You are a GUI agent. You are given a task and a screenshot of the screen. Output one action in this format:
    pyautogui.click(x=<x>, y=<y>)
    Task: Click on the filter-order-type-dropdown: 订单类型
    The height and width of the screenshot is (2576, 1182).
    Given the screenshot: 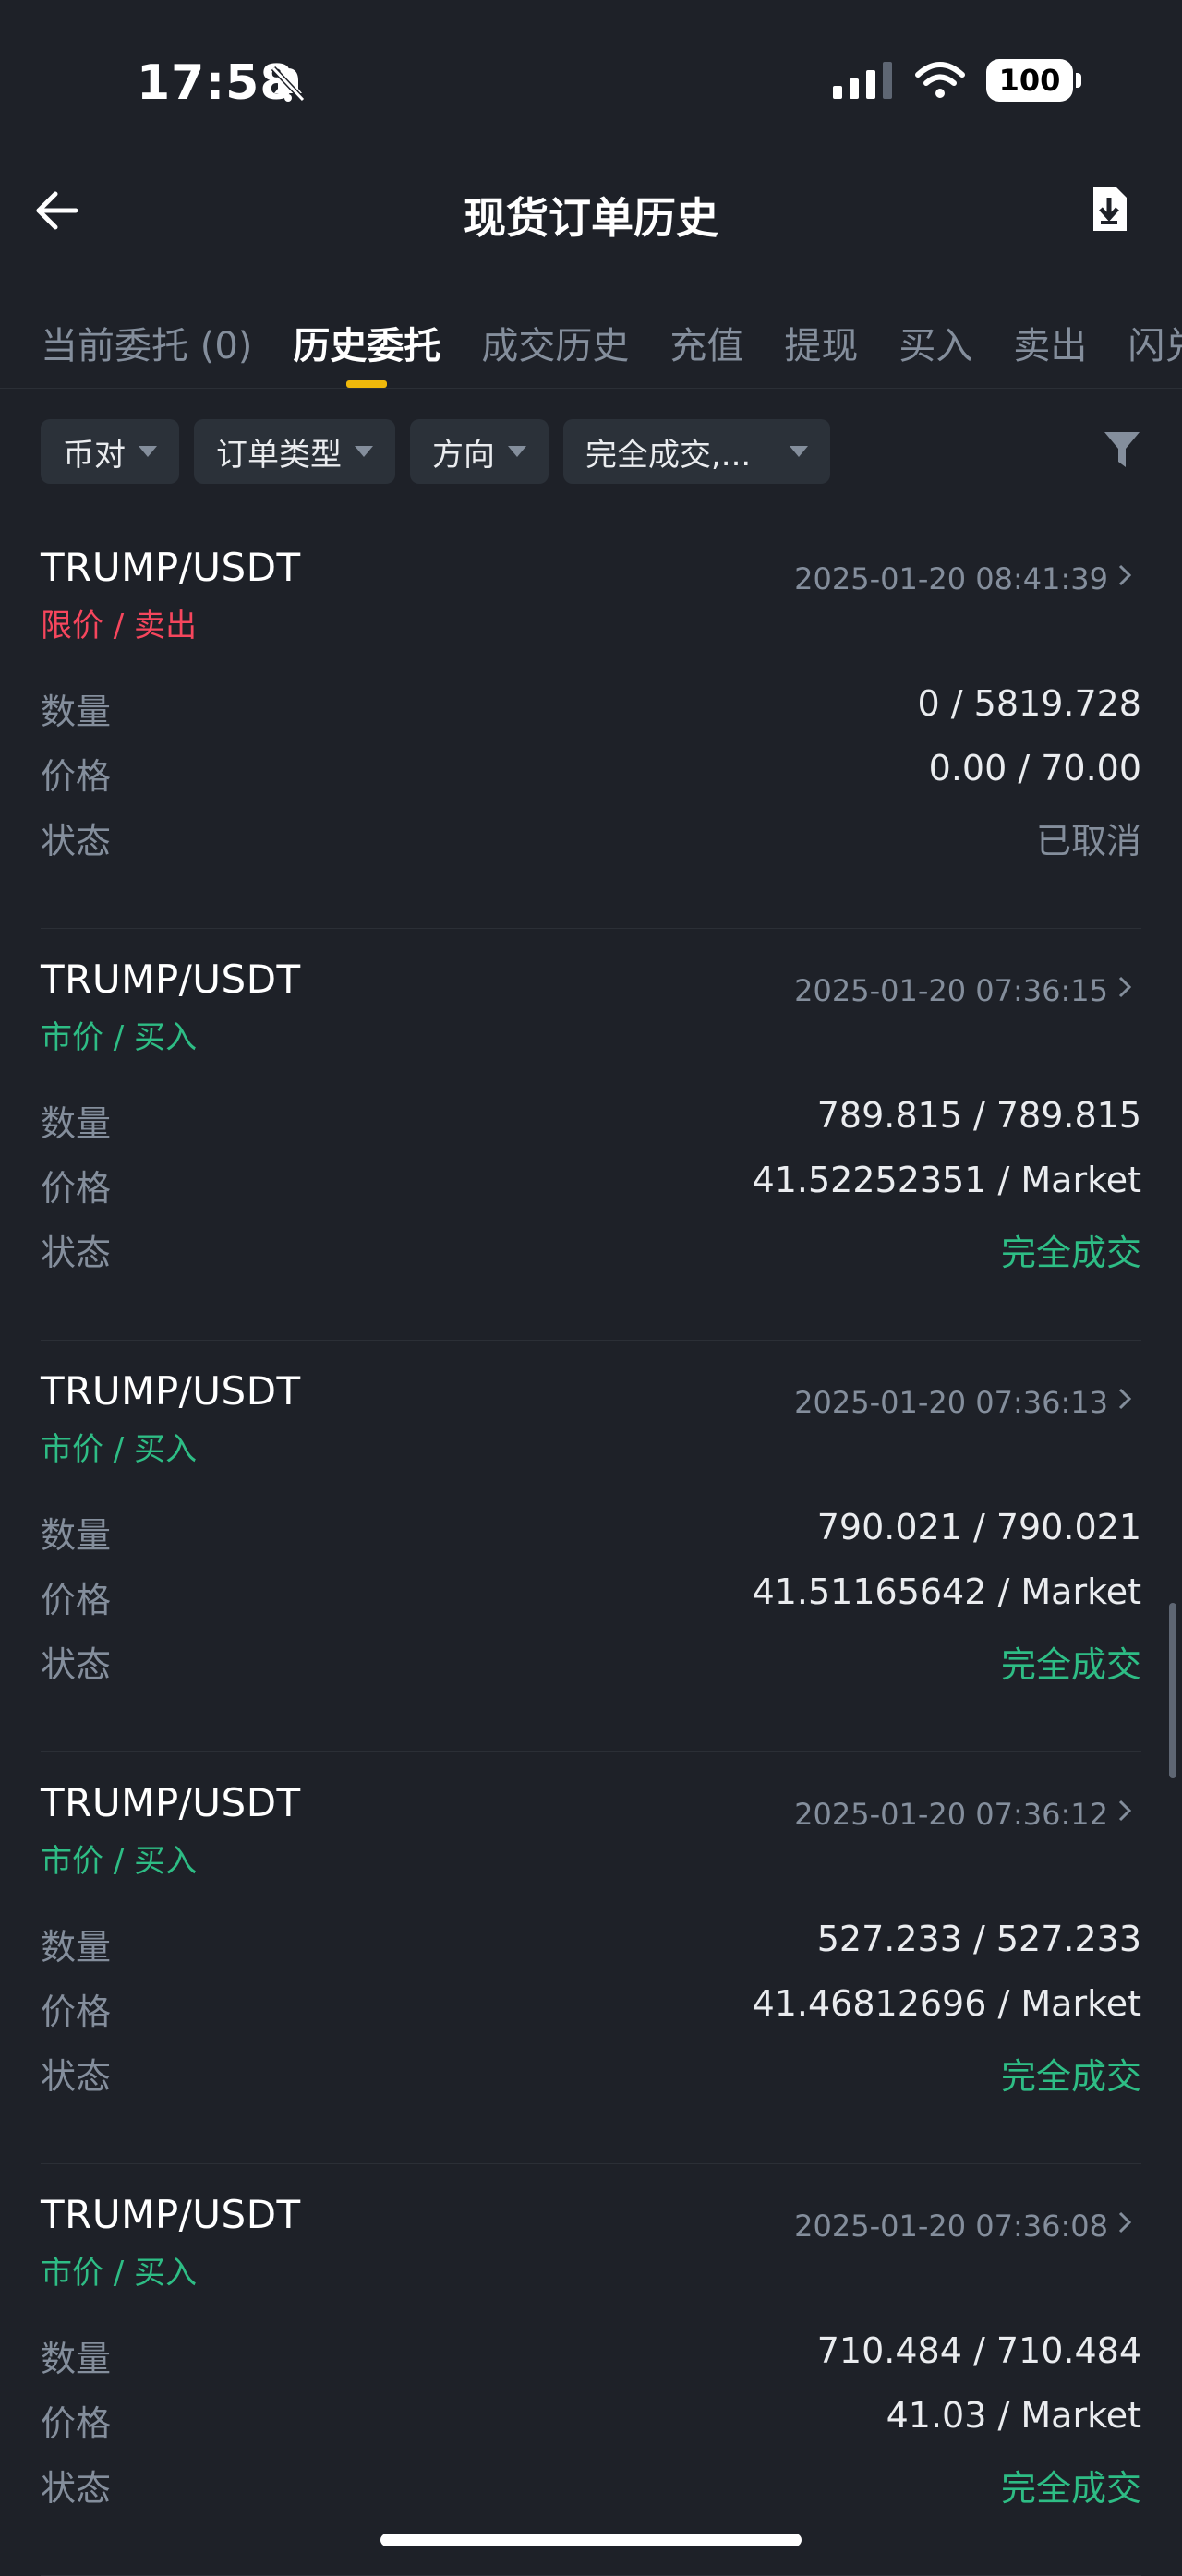 What is the action you would take?
    pyautogui.click(x=294, y=451)
    